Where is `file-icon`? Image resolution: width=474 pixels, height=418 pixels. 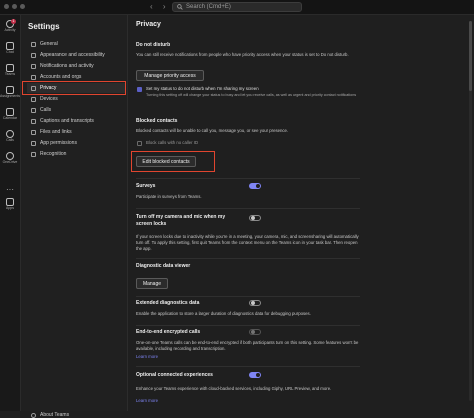
file-icon is located at coordinates (33, 132).